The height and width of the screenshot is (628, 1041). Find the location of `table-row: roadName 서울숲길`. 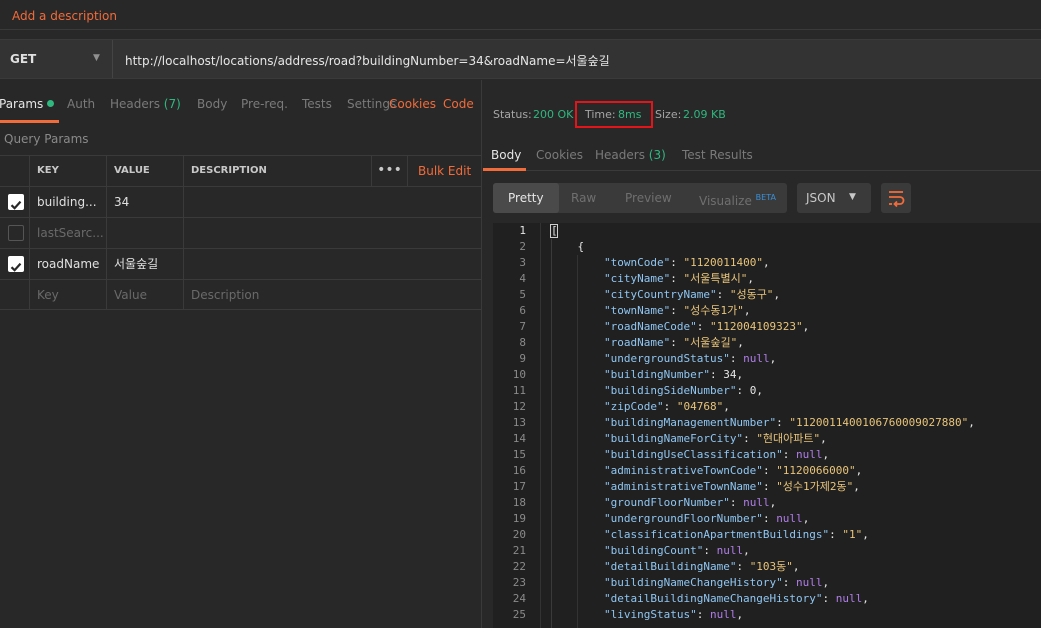

table-row: roadName 서울숲길 is located at coordinates (241, 263).